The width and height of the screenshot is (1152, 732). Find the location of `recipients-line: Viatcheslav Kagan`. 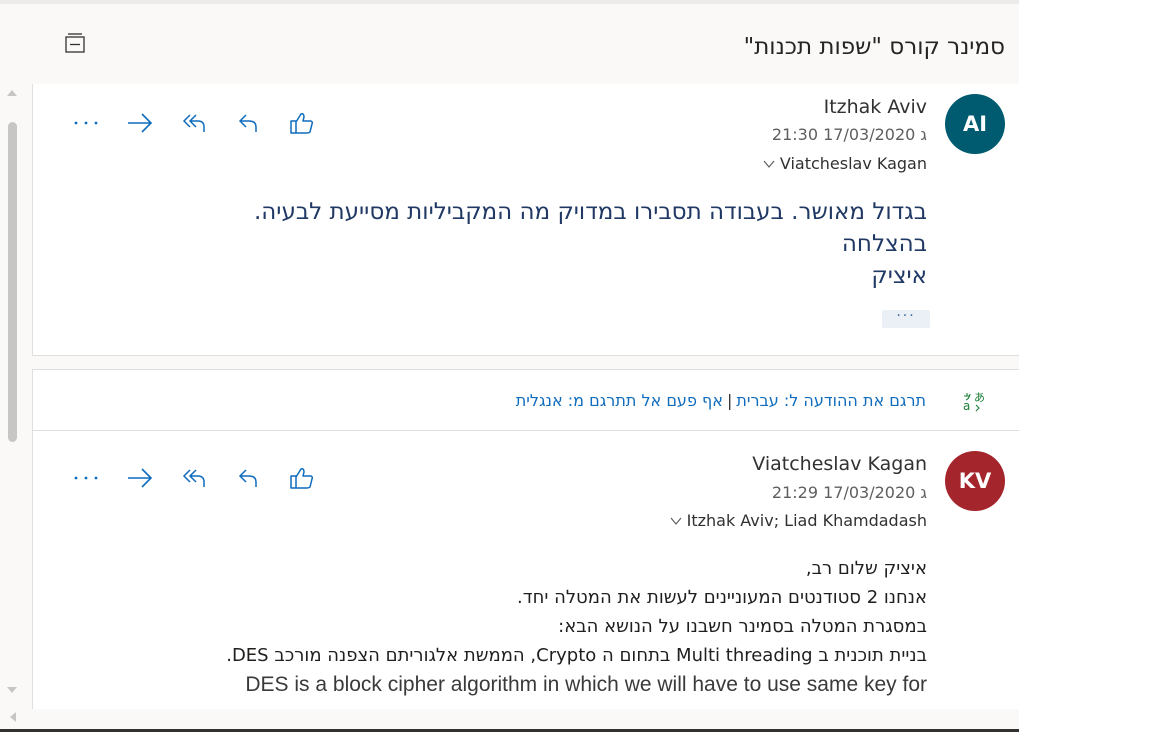

recipients-line: Viatcheslav Kagan is located at coordinates (844, 163).